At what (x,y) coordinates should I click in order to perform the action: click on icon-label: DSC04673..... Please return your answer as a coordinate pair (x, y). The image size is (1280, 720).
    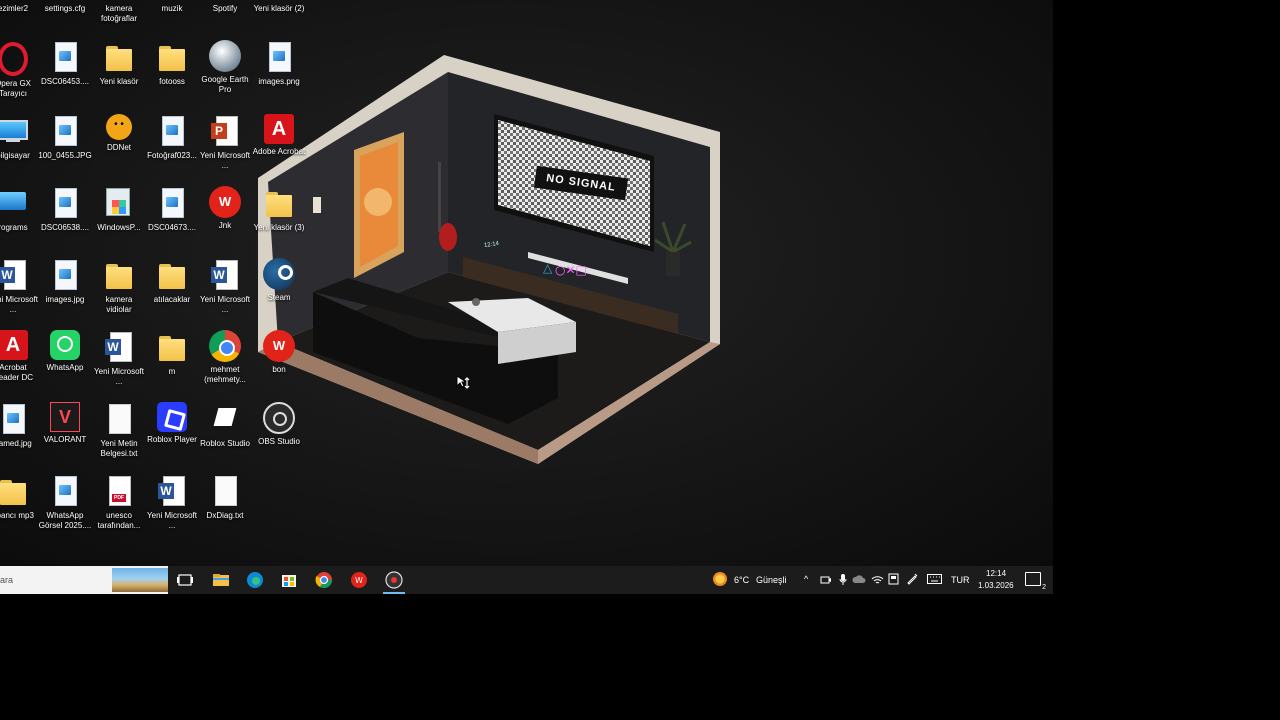
    Looking at the image, I should click on (172, 227).